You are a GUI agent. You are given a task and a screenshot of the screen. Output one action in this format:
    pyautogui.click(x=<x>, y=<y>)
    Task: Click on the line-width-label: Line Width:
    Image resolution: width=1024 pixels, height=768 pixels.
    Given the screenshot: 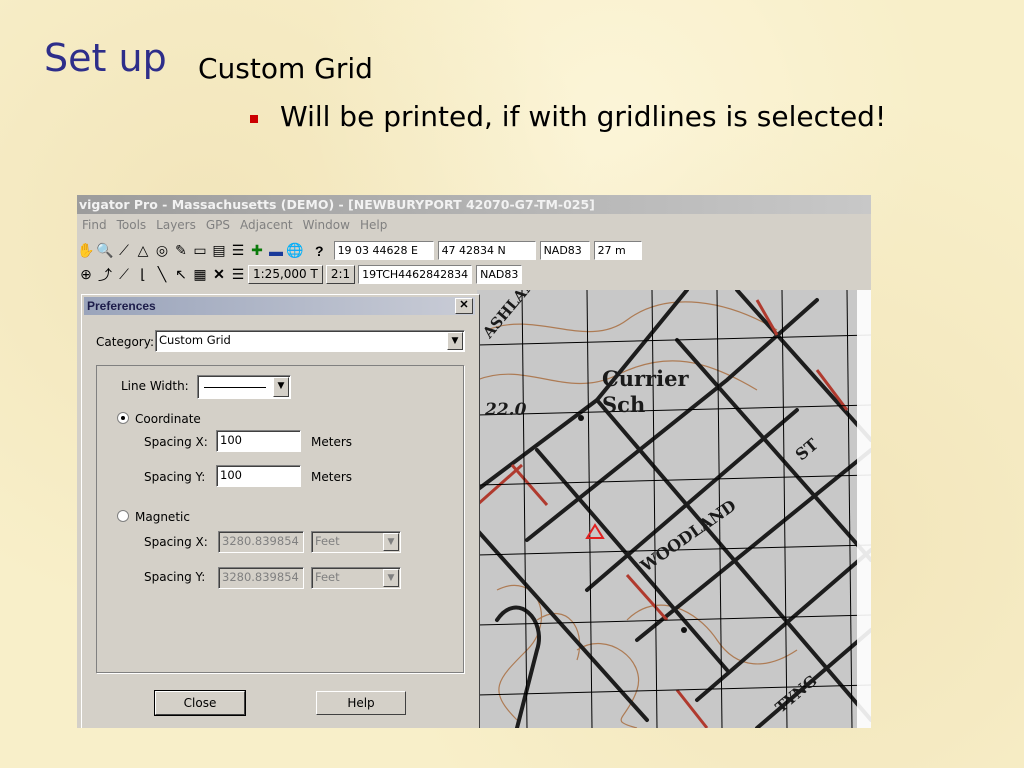 What is the action you would take?
    pyautogui.click(x=155, y=386)
    